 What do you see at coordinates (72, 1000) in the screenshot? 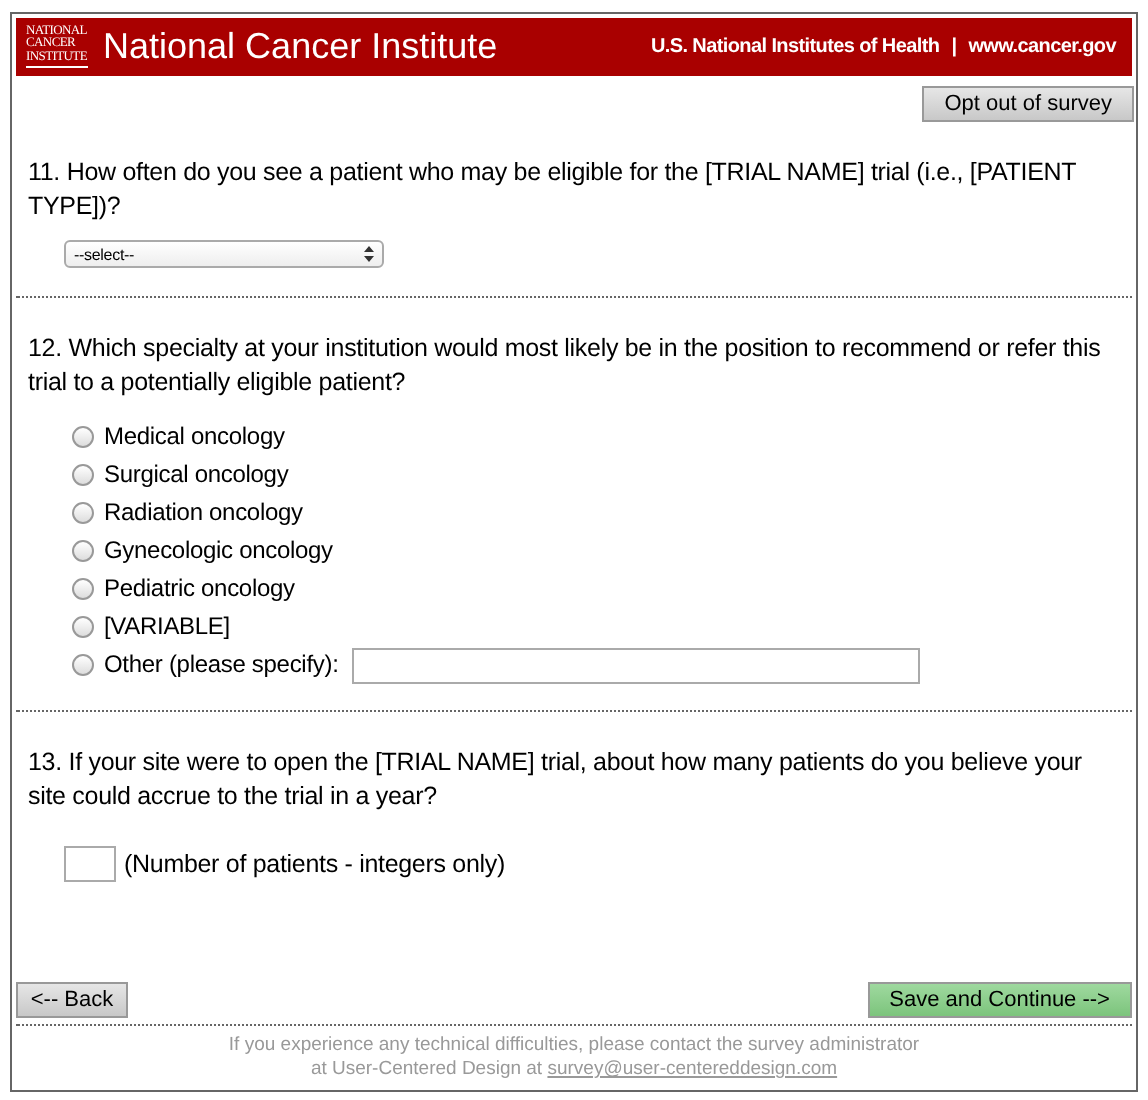
I see `back-button: <-- Back` at bounding box center [72, 1000].